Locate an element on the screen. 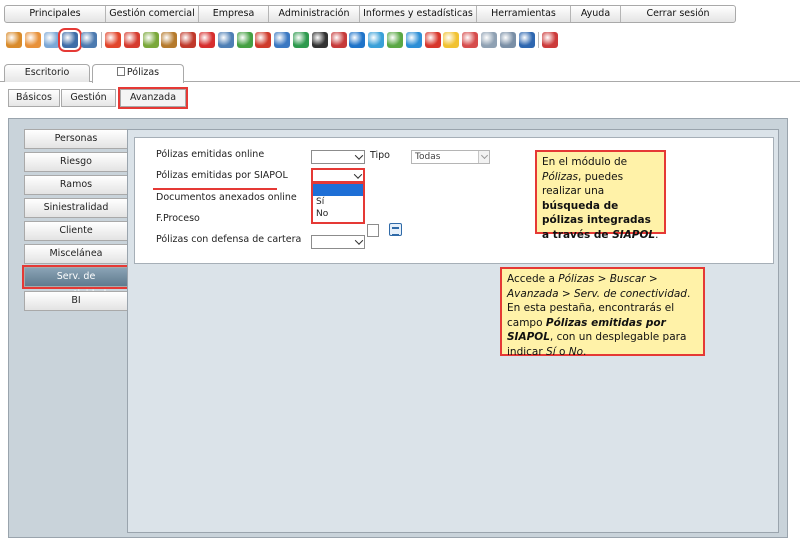 Image resolution: width=800 pixels, height=560 pixels. blue-circle-icon is located at coordinates (357, 40).